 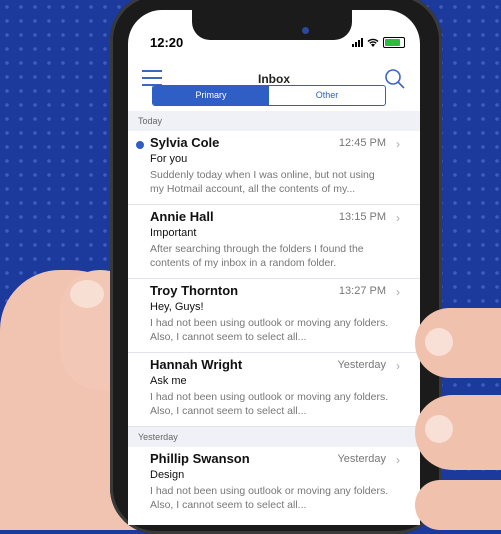 What do you see at coordinates (169, 159) in the screenshot?
I see `email-subject: For you` at bounding box center [169, 159].